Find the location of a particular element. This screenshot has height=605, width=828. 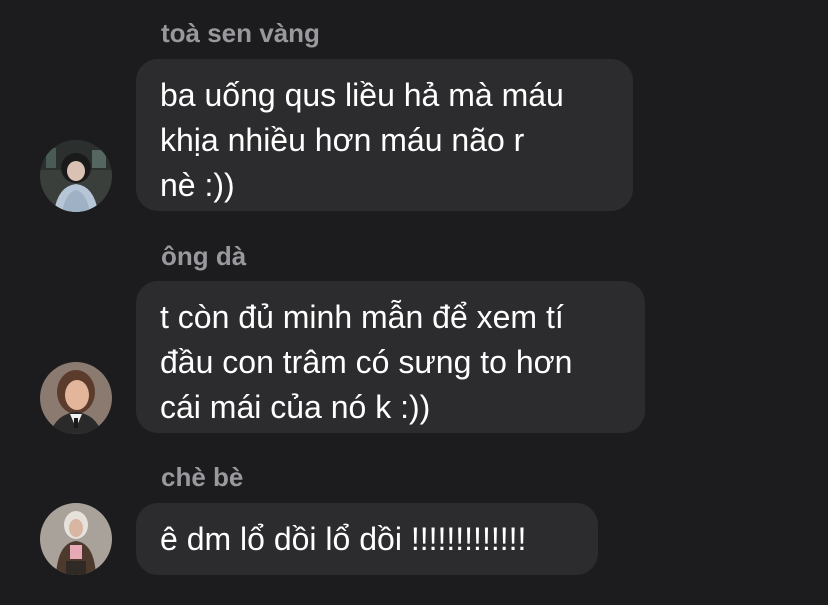

message-line: ê dm lổ dồi lổ dồi !!!!!!!!!!!!! is located at coordinates (343, 539).